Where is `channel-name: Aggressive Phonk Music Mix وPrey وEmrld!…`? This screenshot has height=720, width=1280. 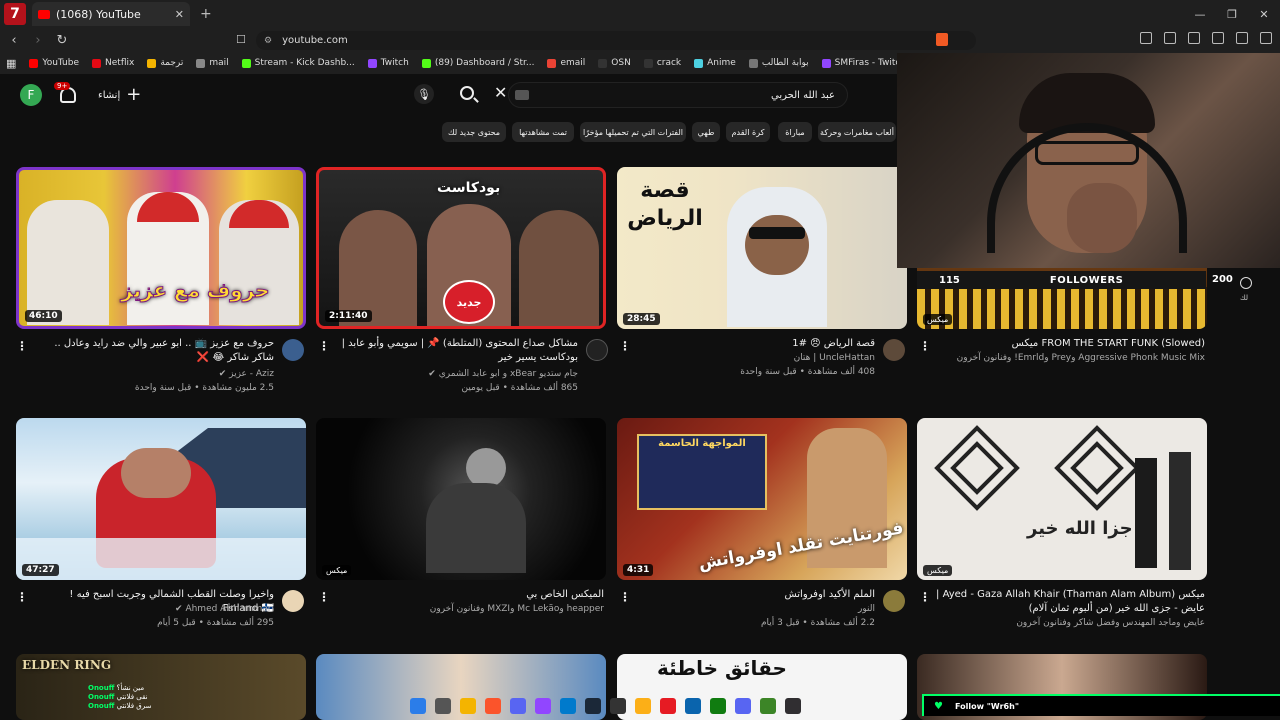
channel-name: Aggressive Phonk Music Mix وPrey وEmrld!… is located at coordinates (1070, 358).